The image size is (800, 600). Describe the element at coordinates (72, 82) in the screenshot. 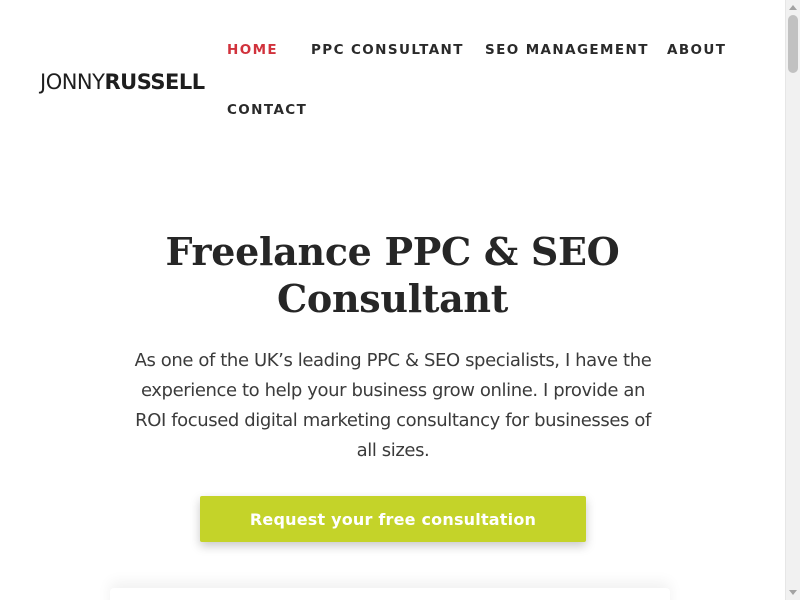

I see `logo-first-name: JONNY` at that location.